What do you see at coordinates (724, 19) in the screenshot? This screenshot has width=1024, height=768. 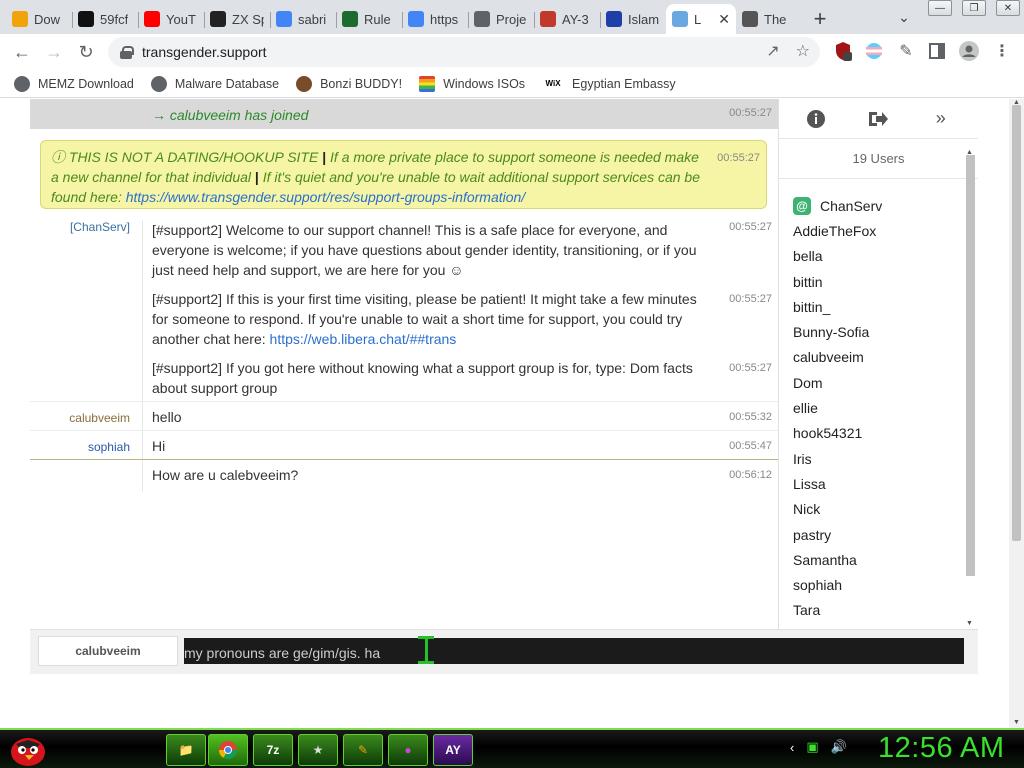 I see `close-tab-icon: ✕` at bounding box center [724, 19].